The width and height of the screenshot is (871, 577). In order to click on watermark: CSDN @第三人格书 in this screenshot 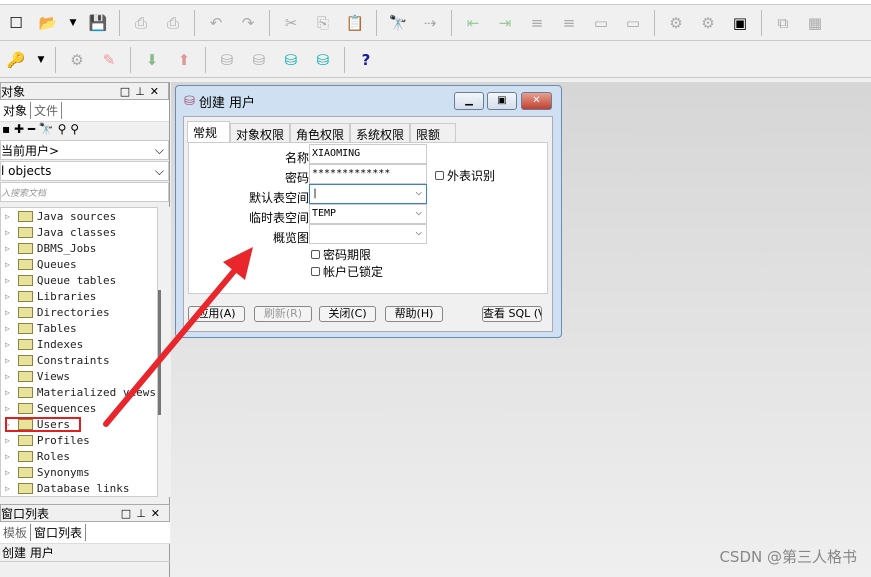, I will do `click(788, 557)`.